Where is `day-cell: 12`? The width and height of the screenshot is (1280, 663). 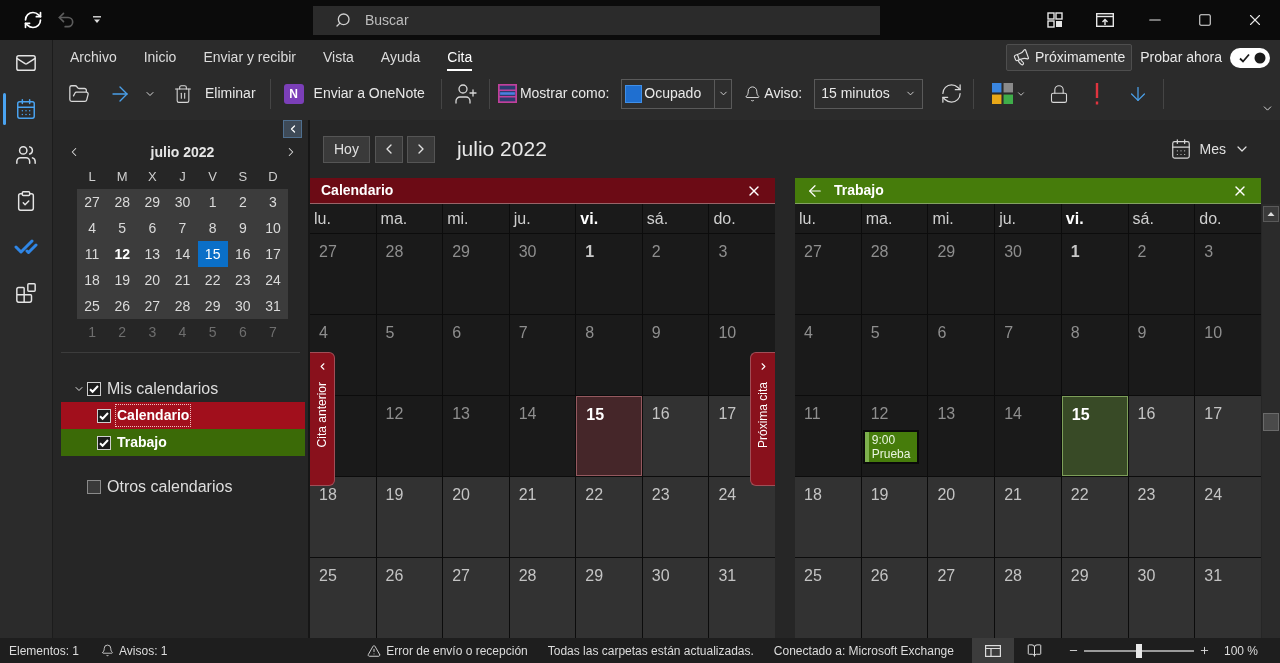 day-cell: 12 is located at coordinates (409, 436).